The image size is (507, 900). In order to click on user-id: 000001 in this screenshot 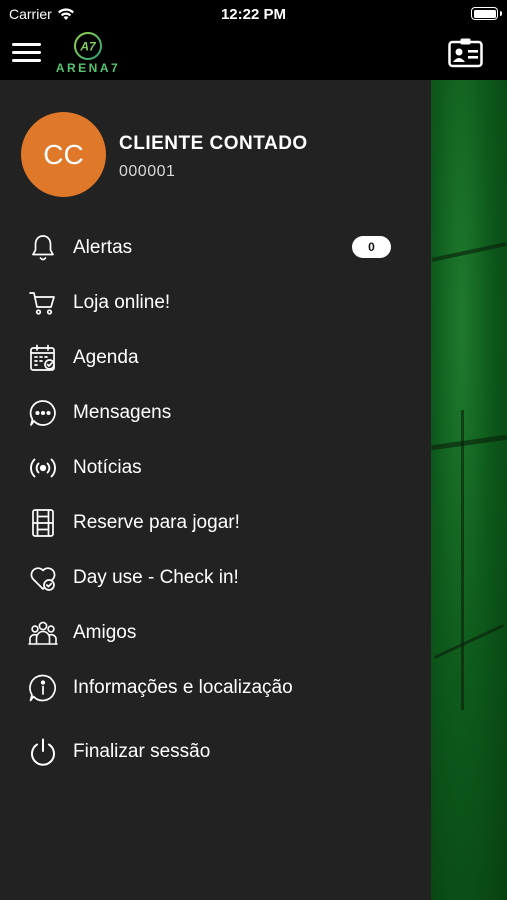, I will do `click(147, 171)`.